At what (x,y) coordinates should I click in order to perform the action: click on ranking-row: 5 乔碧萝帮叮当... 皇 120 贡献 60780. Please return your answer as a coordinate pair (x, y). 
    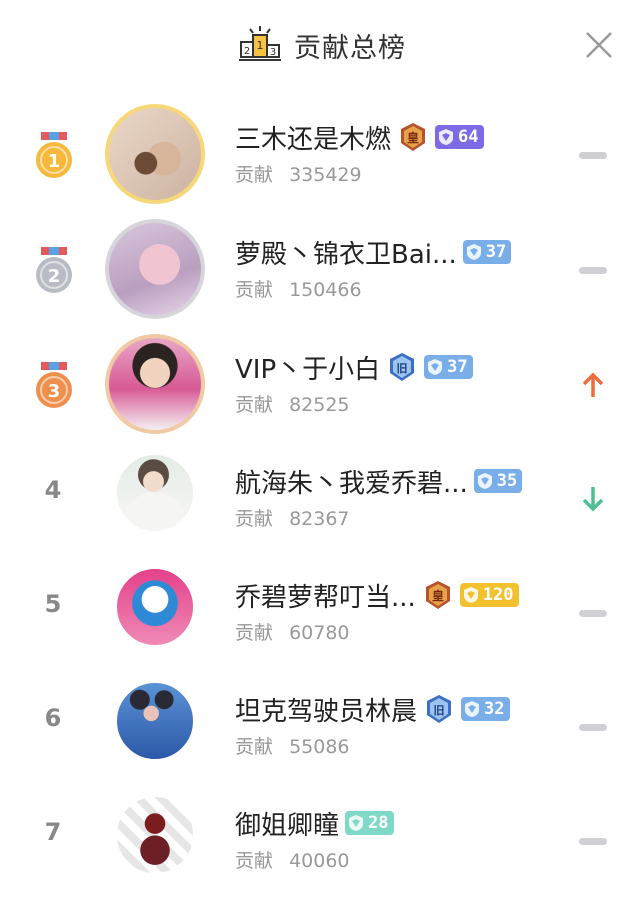
    Looking at the image, I should click on (320, 607).